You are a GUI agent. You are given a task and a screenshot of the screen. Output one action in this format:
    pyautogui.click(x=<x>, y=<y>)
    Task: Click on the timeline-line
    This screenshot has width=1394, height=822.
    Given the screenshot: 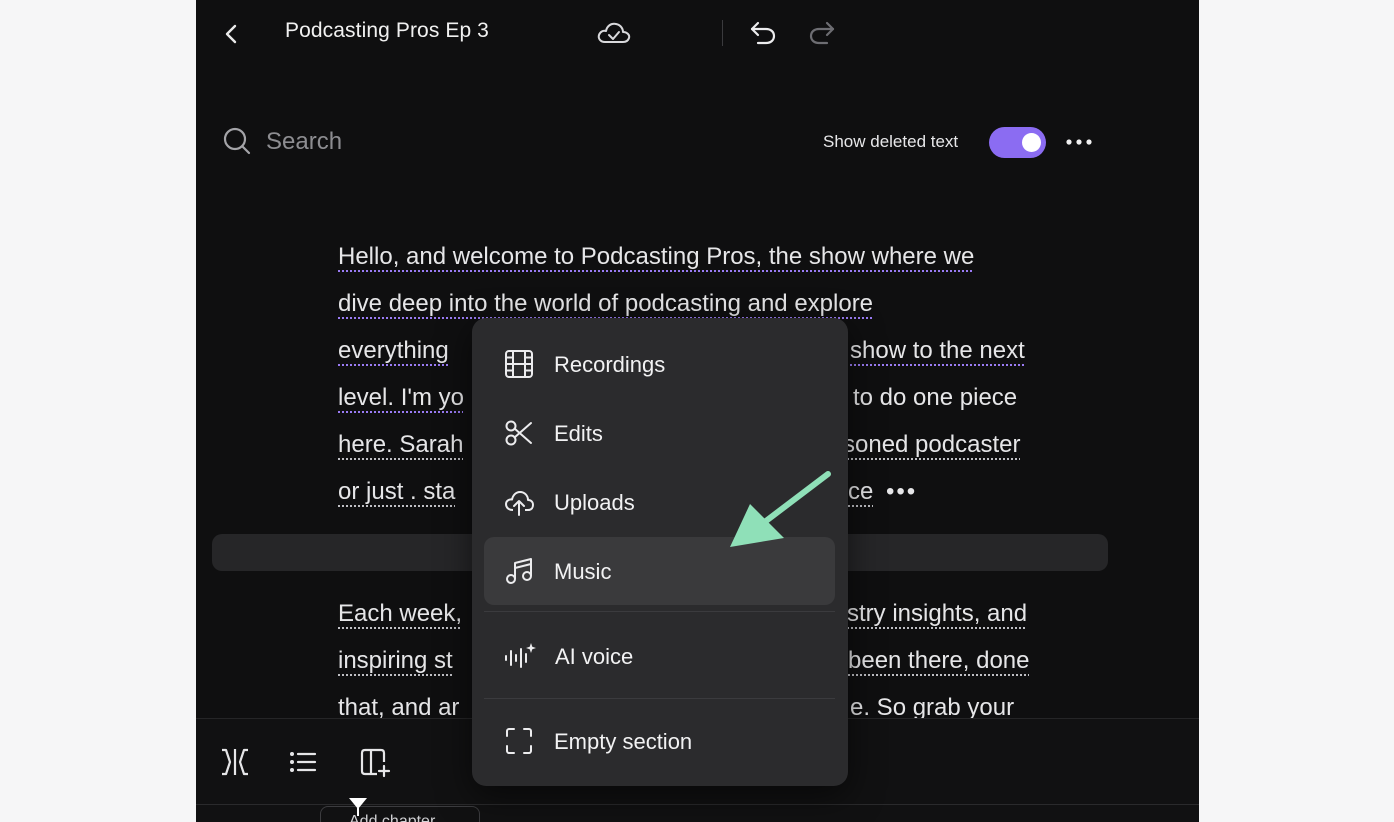 What is the action you would take?
    pyautogui.click(x=697, y=804)
    